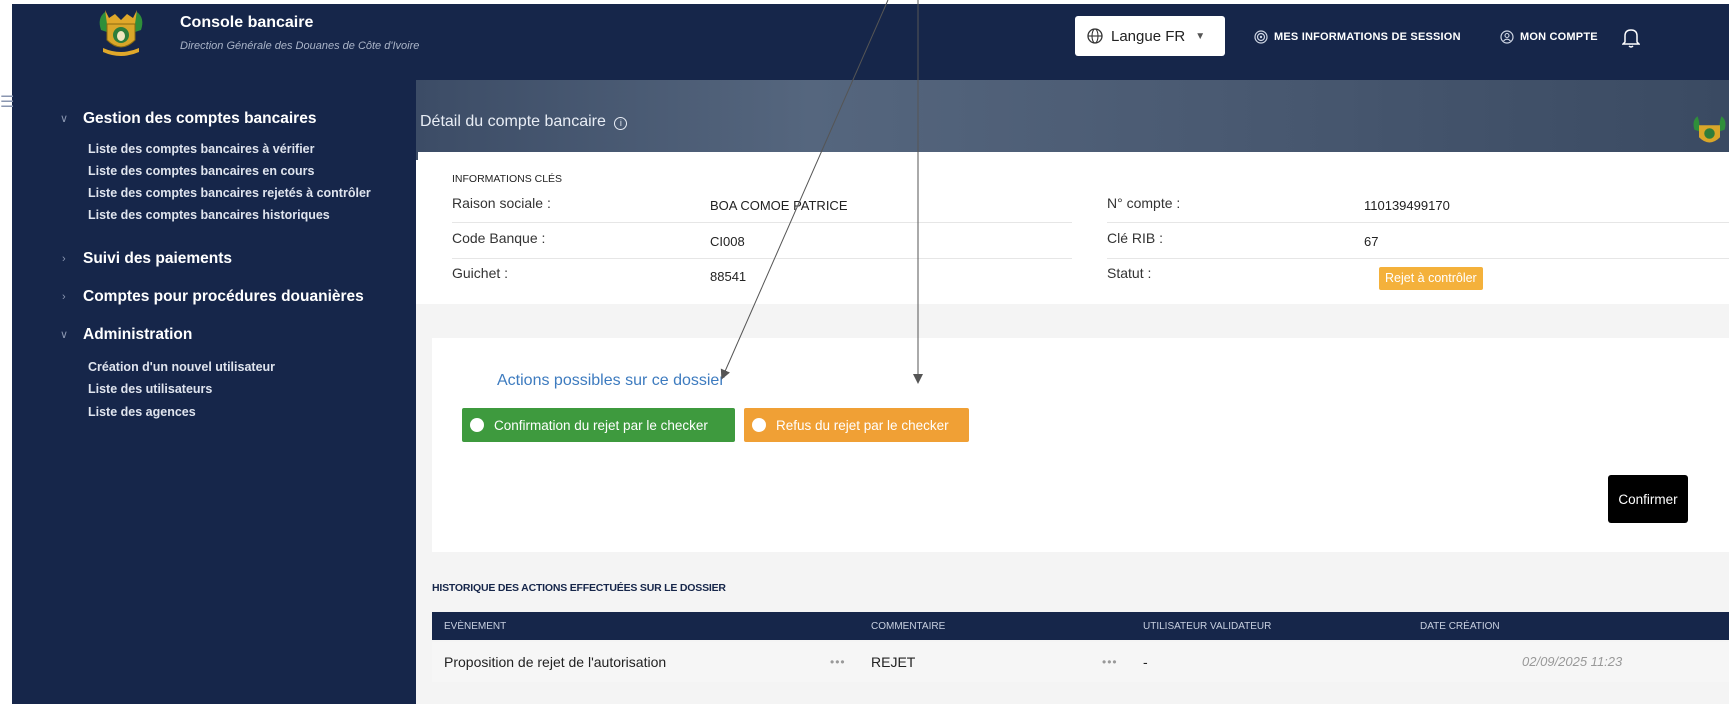 Image resolution: width=1729 pixels, height=704 pixels. I want to click on guichet-label: Guichet :, so click(480, 273).